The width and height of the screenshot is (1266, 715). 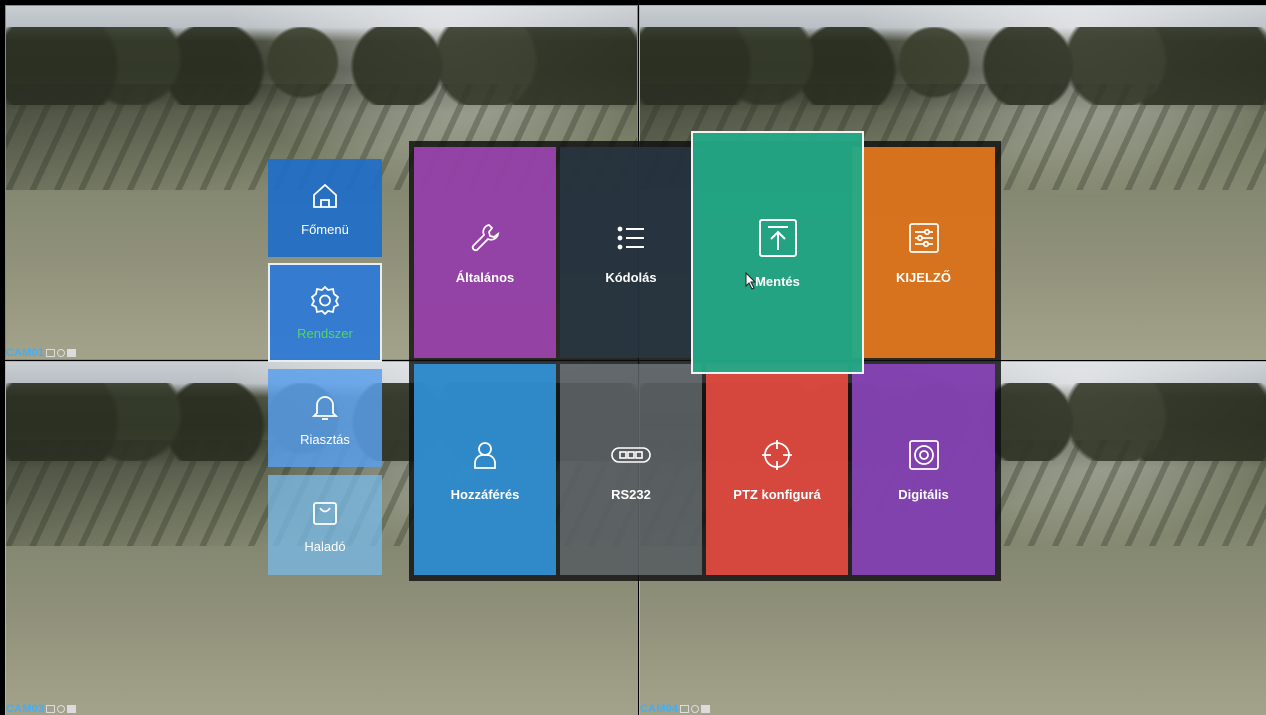 I want to click on user-icon, so click(x=485, y=455).